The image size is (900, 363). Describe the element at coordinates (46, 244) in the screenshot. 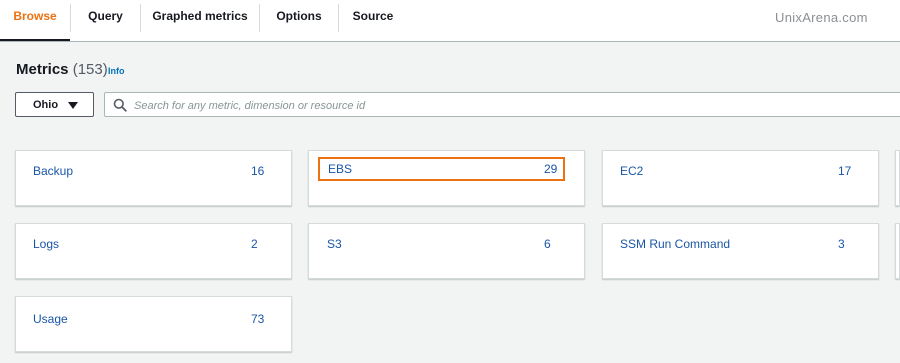

I see `namespace-name: Logs` at that location.